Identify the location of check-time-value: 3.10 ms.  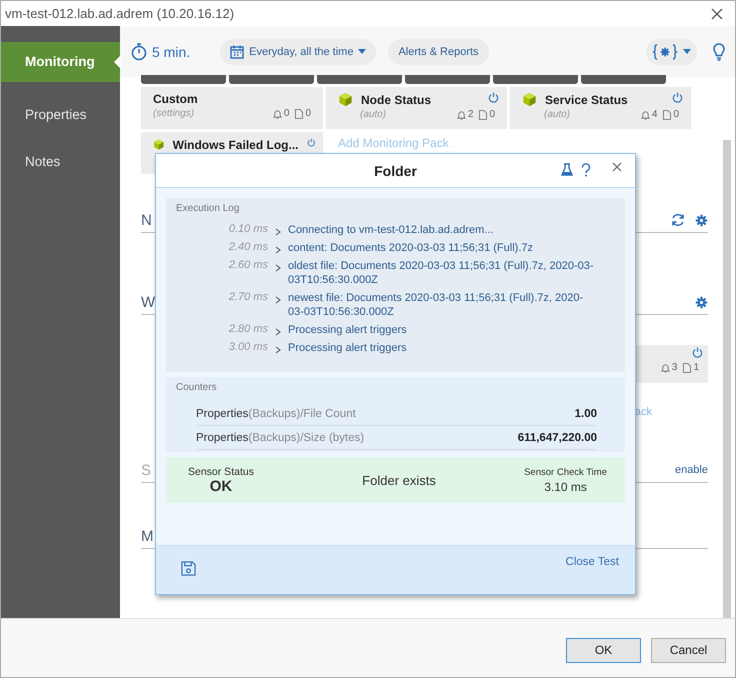
(565, 487).